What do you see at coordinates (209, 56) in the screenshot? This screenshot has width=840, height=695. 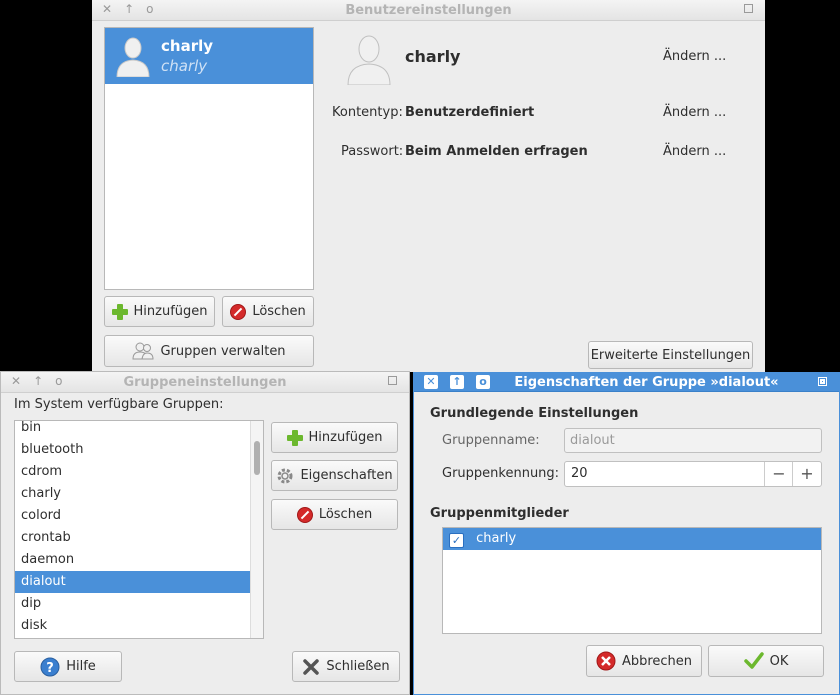 I see `user-list-item: charly charly` at bounding box center [209, 56].